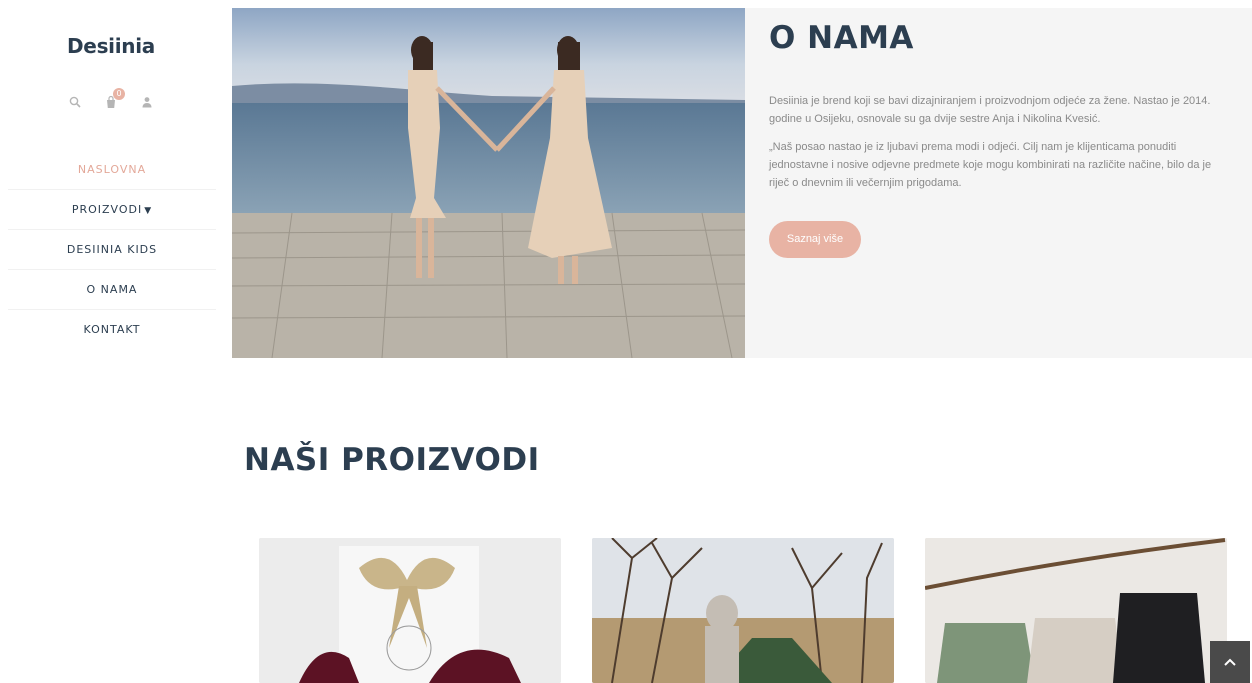 The width and height of the screenshot is (1252, 683). What do you see at coordinates (112, 330) in the screenshot?
I see `nav-item-kontakt: KONTAKT` at bounding box center [112, 330].